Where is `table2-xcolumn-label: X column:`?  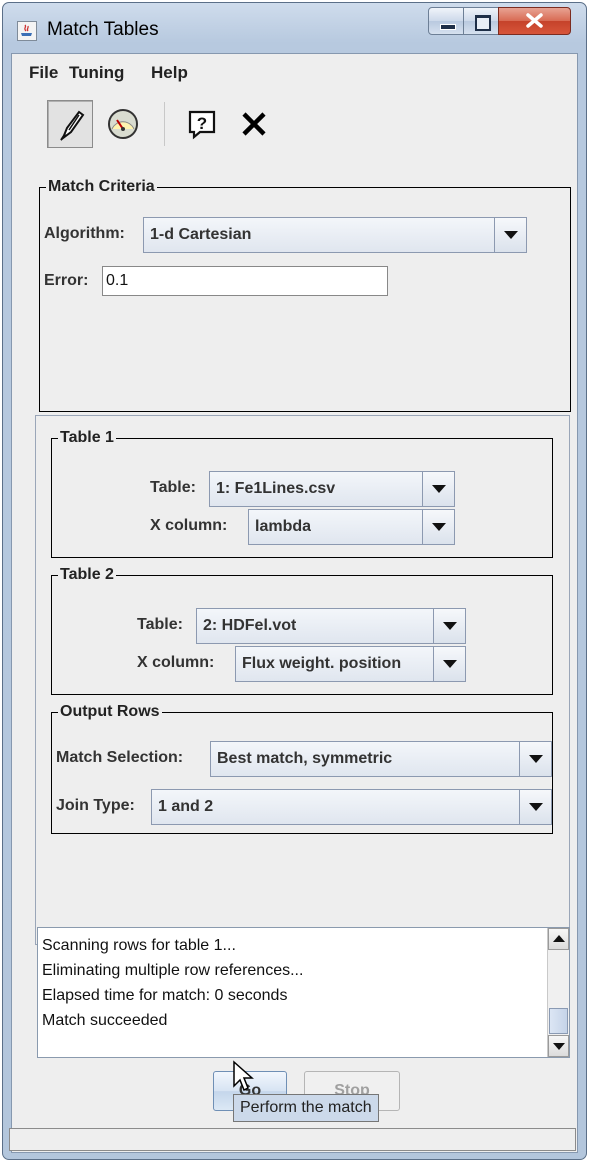
table2-xcolumn-label: X column: is located at coordinates (176, 662).